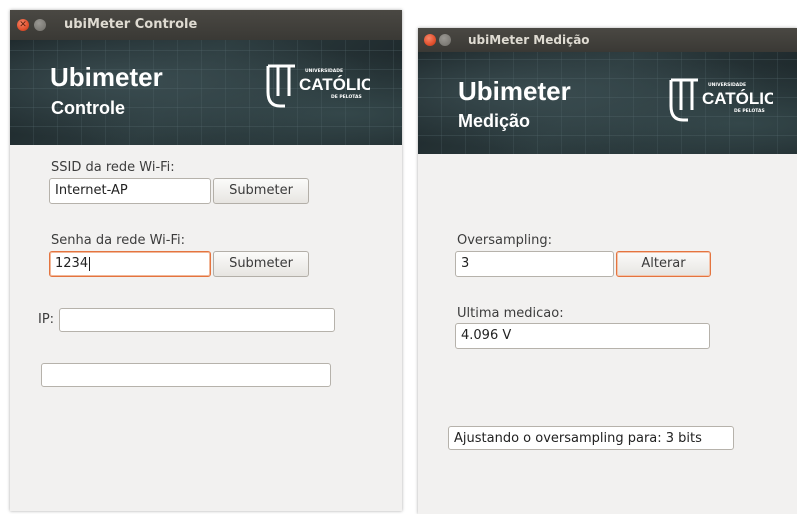  I want to click on password-value: 1234, so click(72, 263).